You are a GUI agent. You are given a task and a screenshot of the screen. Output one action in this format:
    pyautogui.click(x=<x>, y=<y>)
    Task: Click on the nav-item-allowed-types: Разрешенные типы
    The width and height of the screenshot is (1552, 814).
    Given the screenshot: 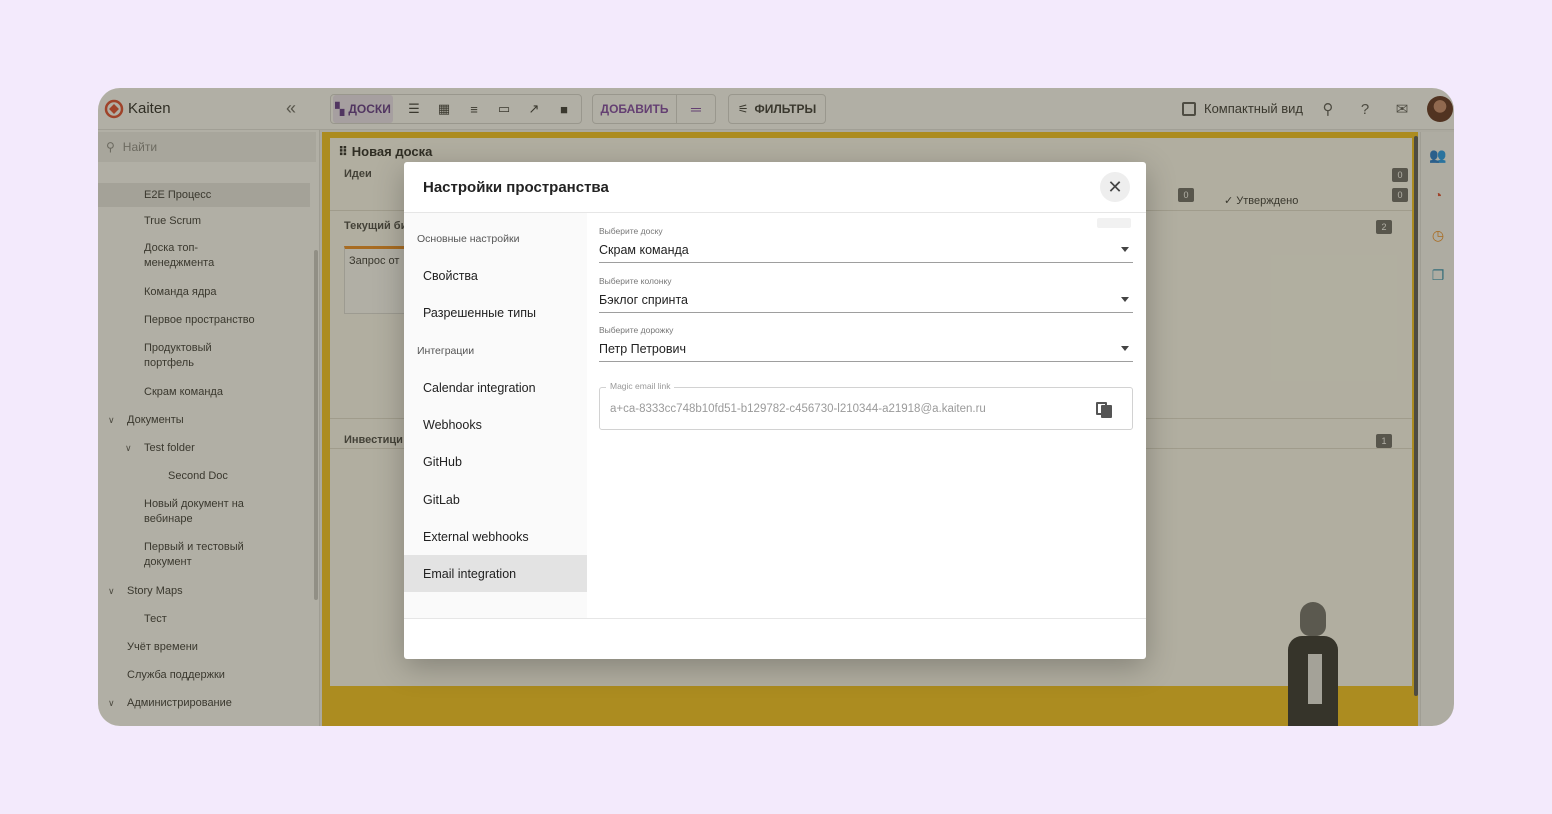 What is the action you would take?
    pyautogui.click(x=495, y=312)
    